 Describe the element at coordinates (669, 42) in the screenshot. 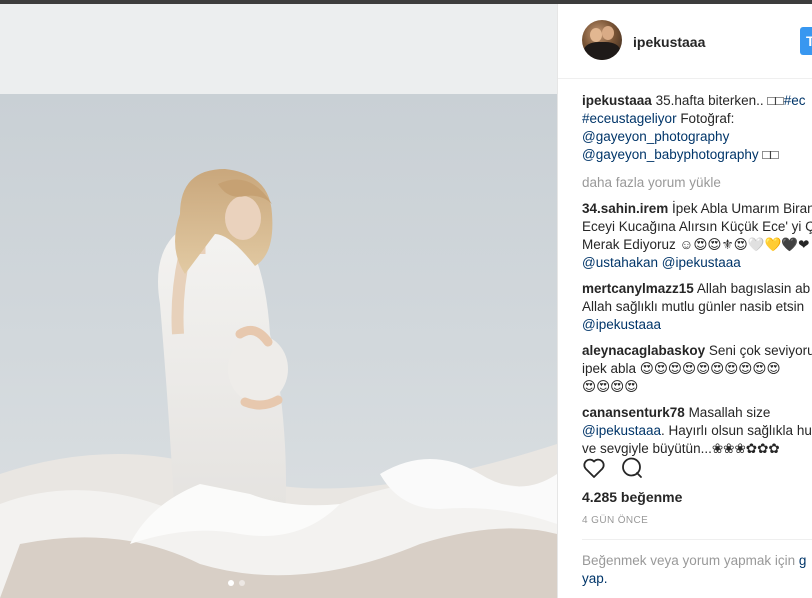

I see `post-username: ipekustaaa` at that location.